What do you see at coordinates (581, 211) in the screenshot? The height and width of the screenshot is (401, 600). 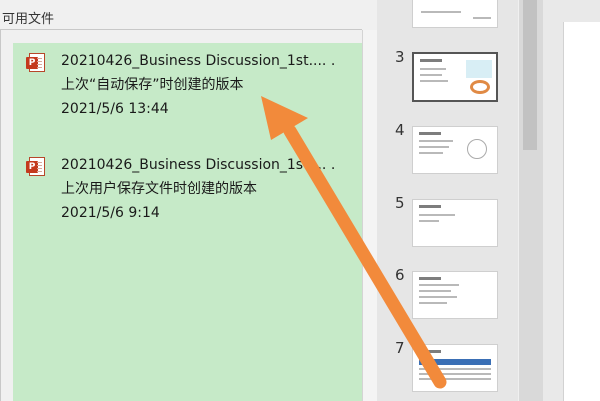 I see `slide-canvas` at bounding box center [581, 211].